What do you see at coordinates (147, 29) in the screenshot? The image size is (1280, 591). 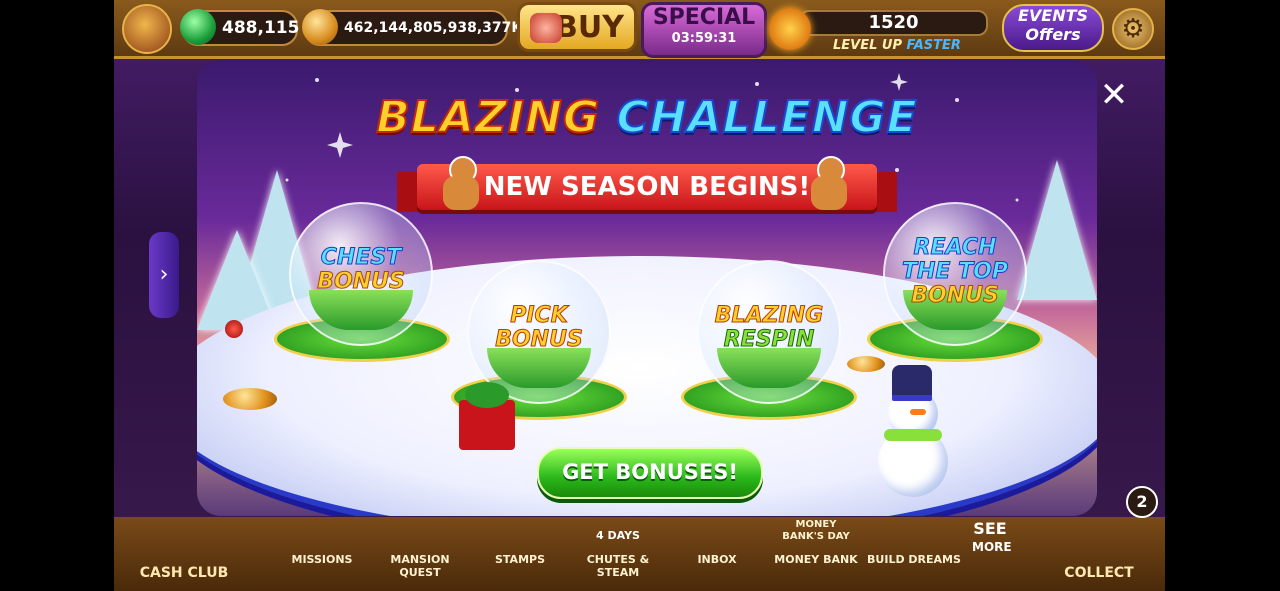 I see `avatar` at bounding box center [147, 29].